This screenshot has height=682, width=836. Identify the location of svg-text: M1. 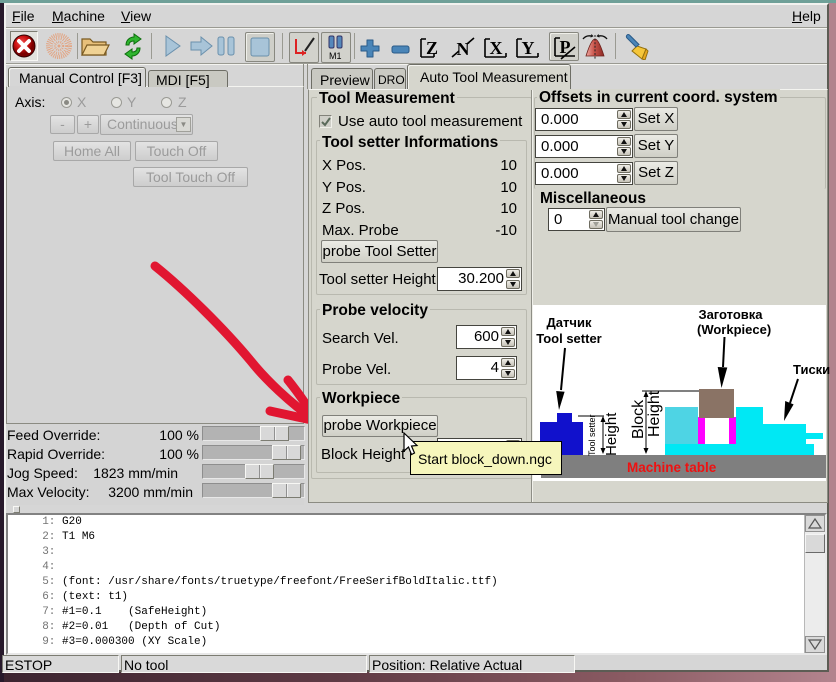
(335, 56).